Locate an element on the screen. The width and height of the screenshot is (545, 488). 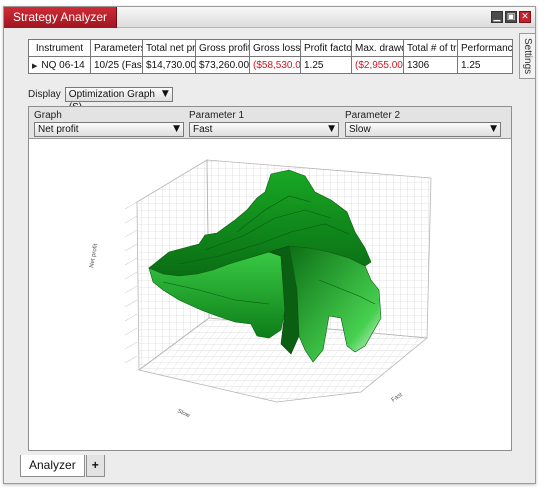
display-label: Display is located at coordinates (44, 94).